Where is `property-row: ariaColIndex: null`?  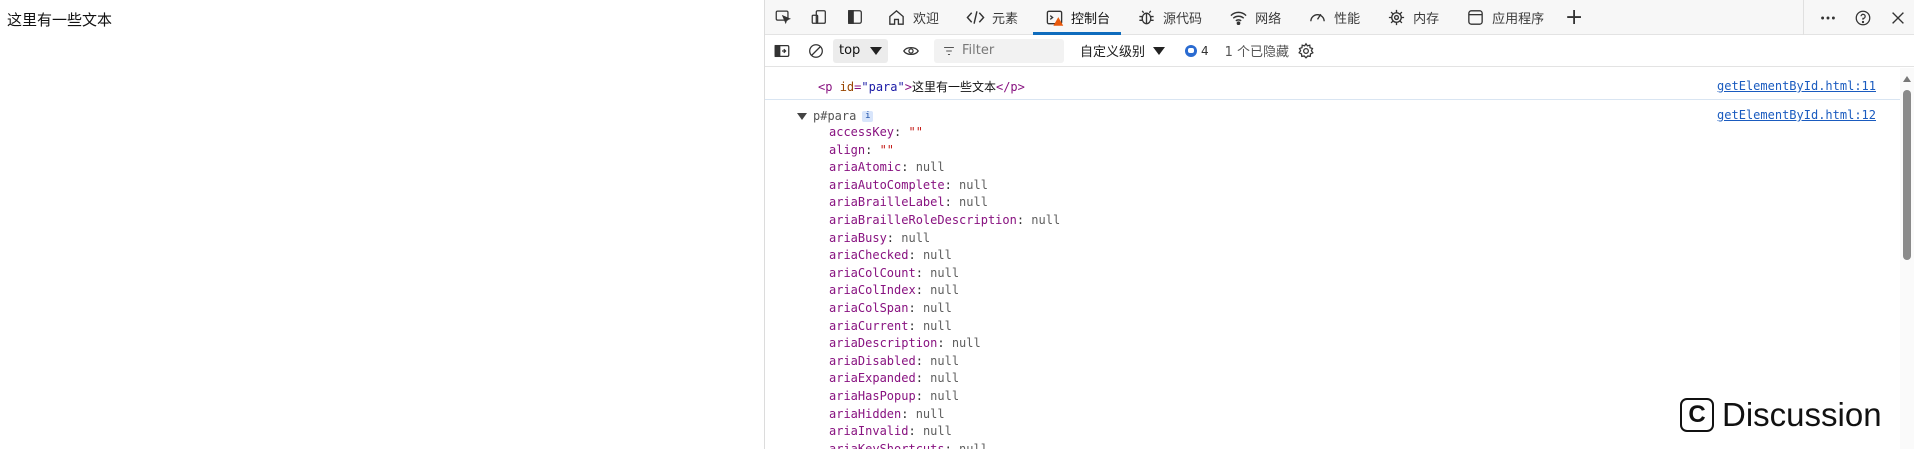
property-row: ariaColIndex: null is located at coordinates (894, 290).